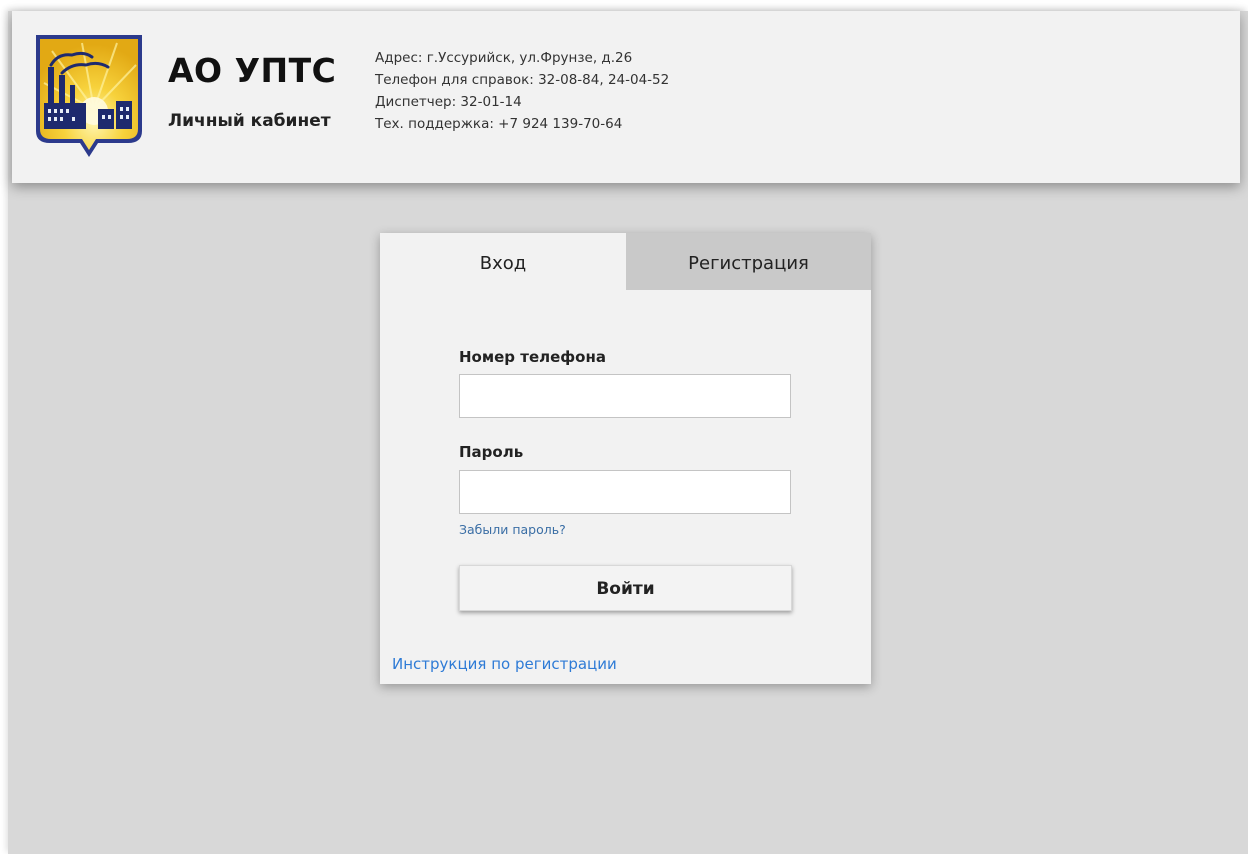  I want to click on password-label: Пароль, so click(491, 452).